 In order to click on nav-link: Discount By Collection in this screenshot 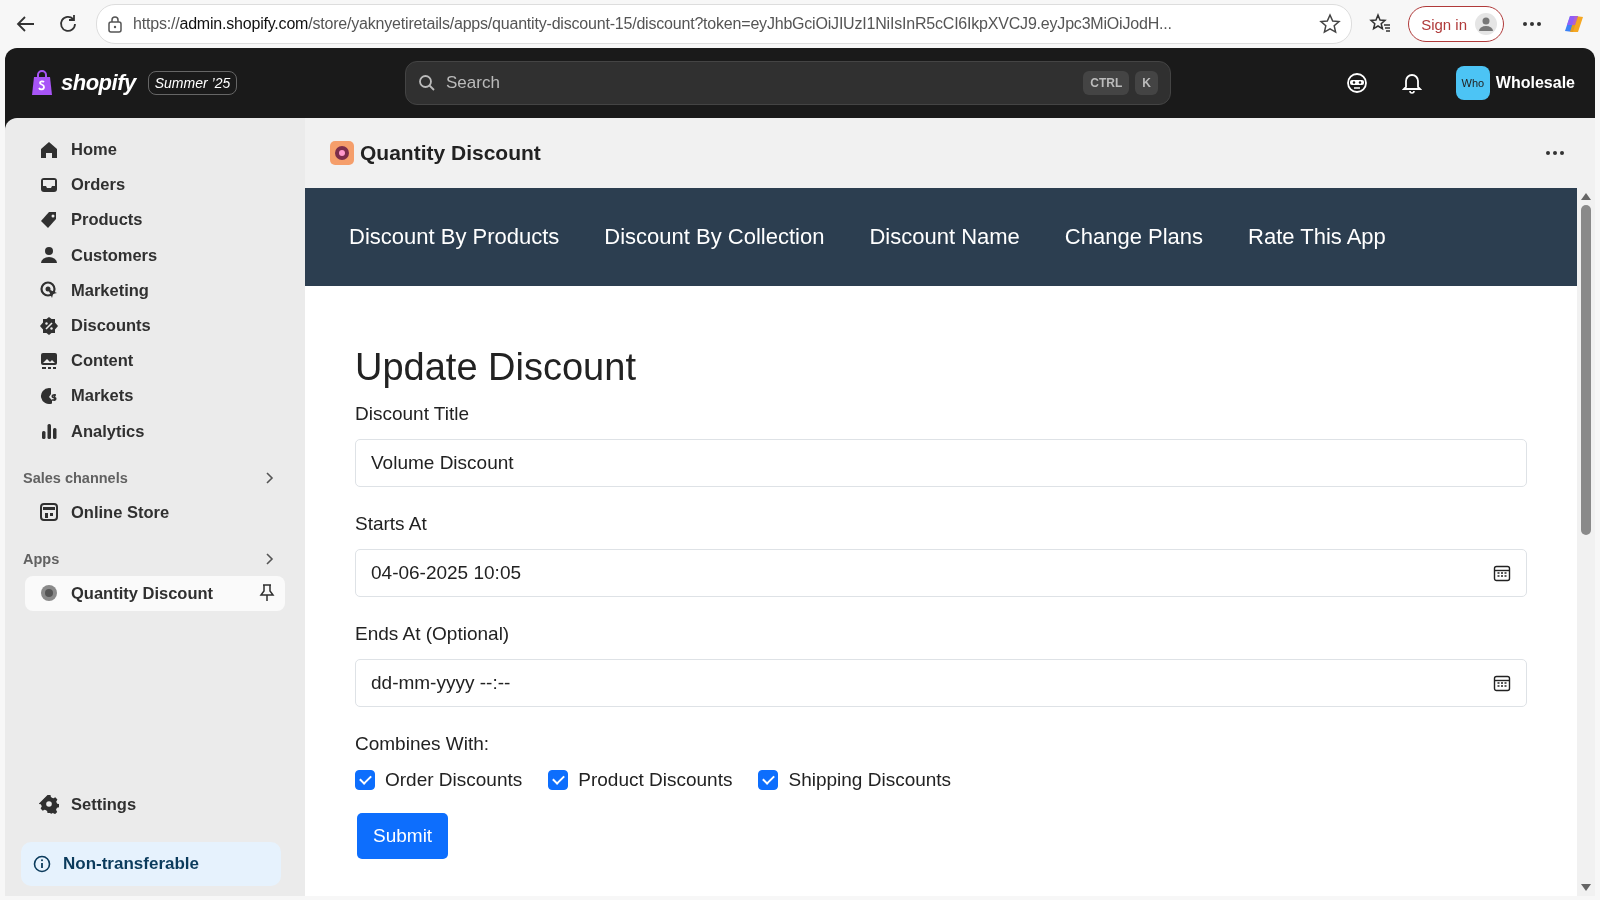, I will do `click(714, 237)`.